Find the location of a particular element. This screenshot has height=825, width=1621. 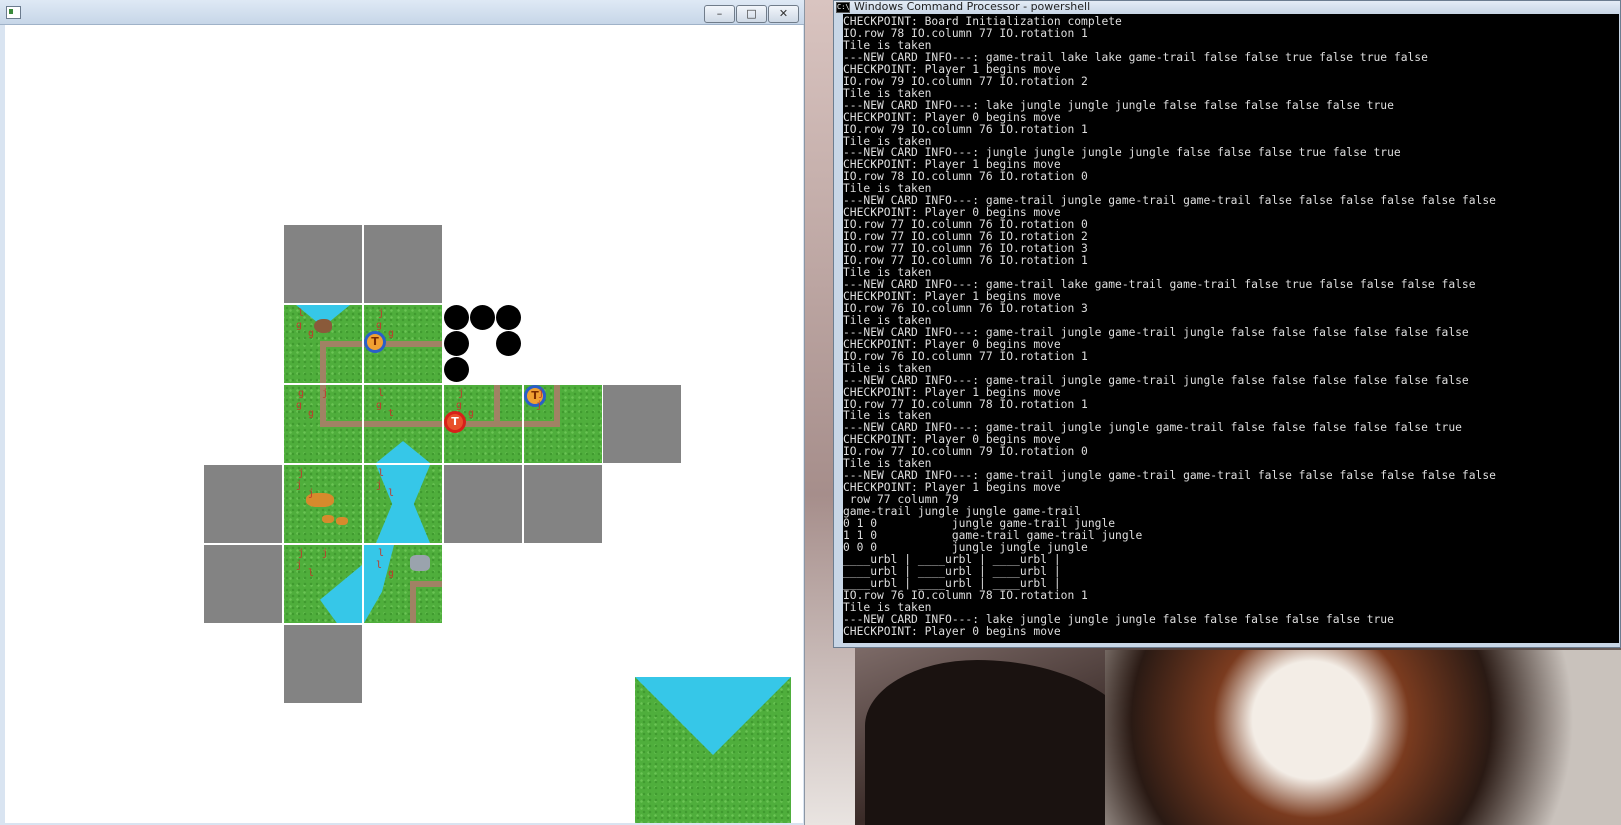

minimize-button: – is located at coordinates (719, 14).